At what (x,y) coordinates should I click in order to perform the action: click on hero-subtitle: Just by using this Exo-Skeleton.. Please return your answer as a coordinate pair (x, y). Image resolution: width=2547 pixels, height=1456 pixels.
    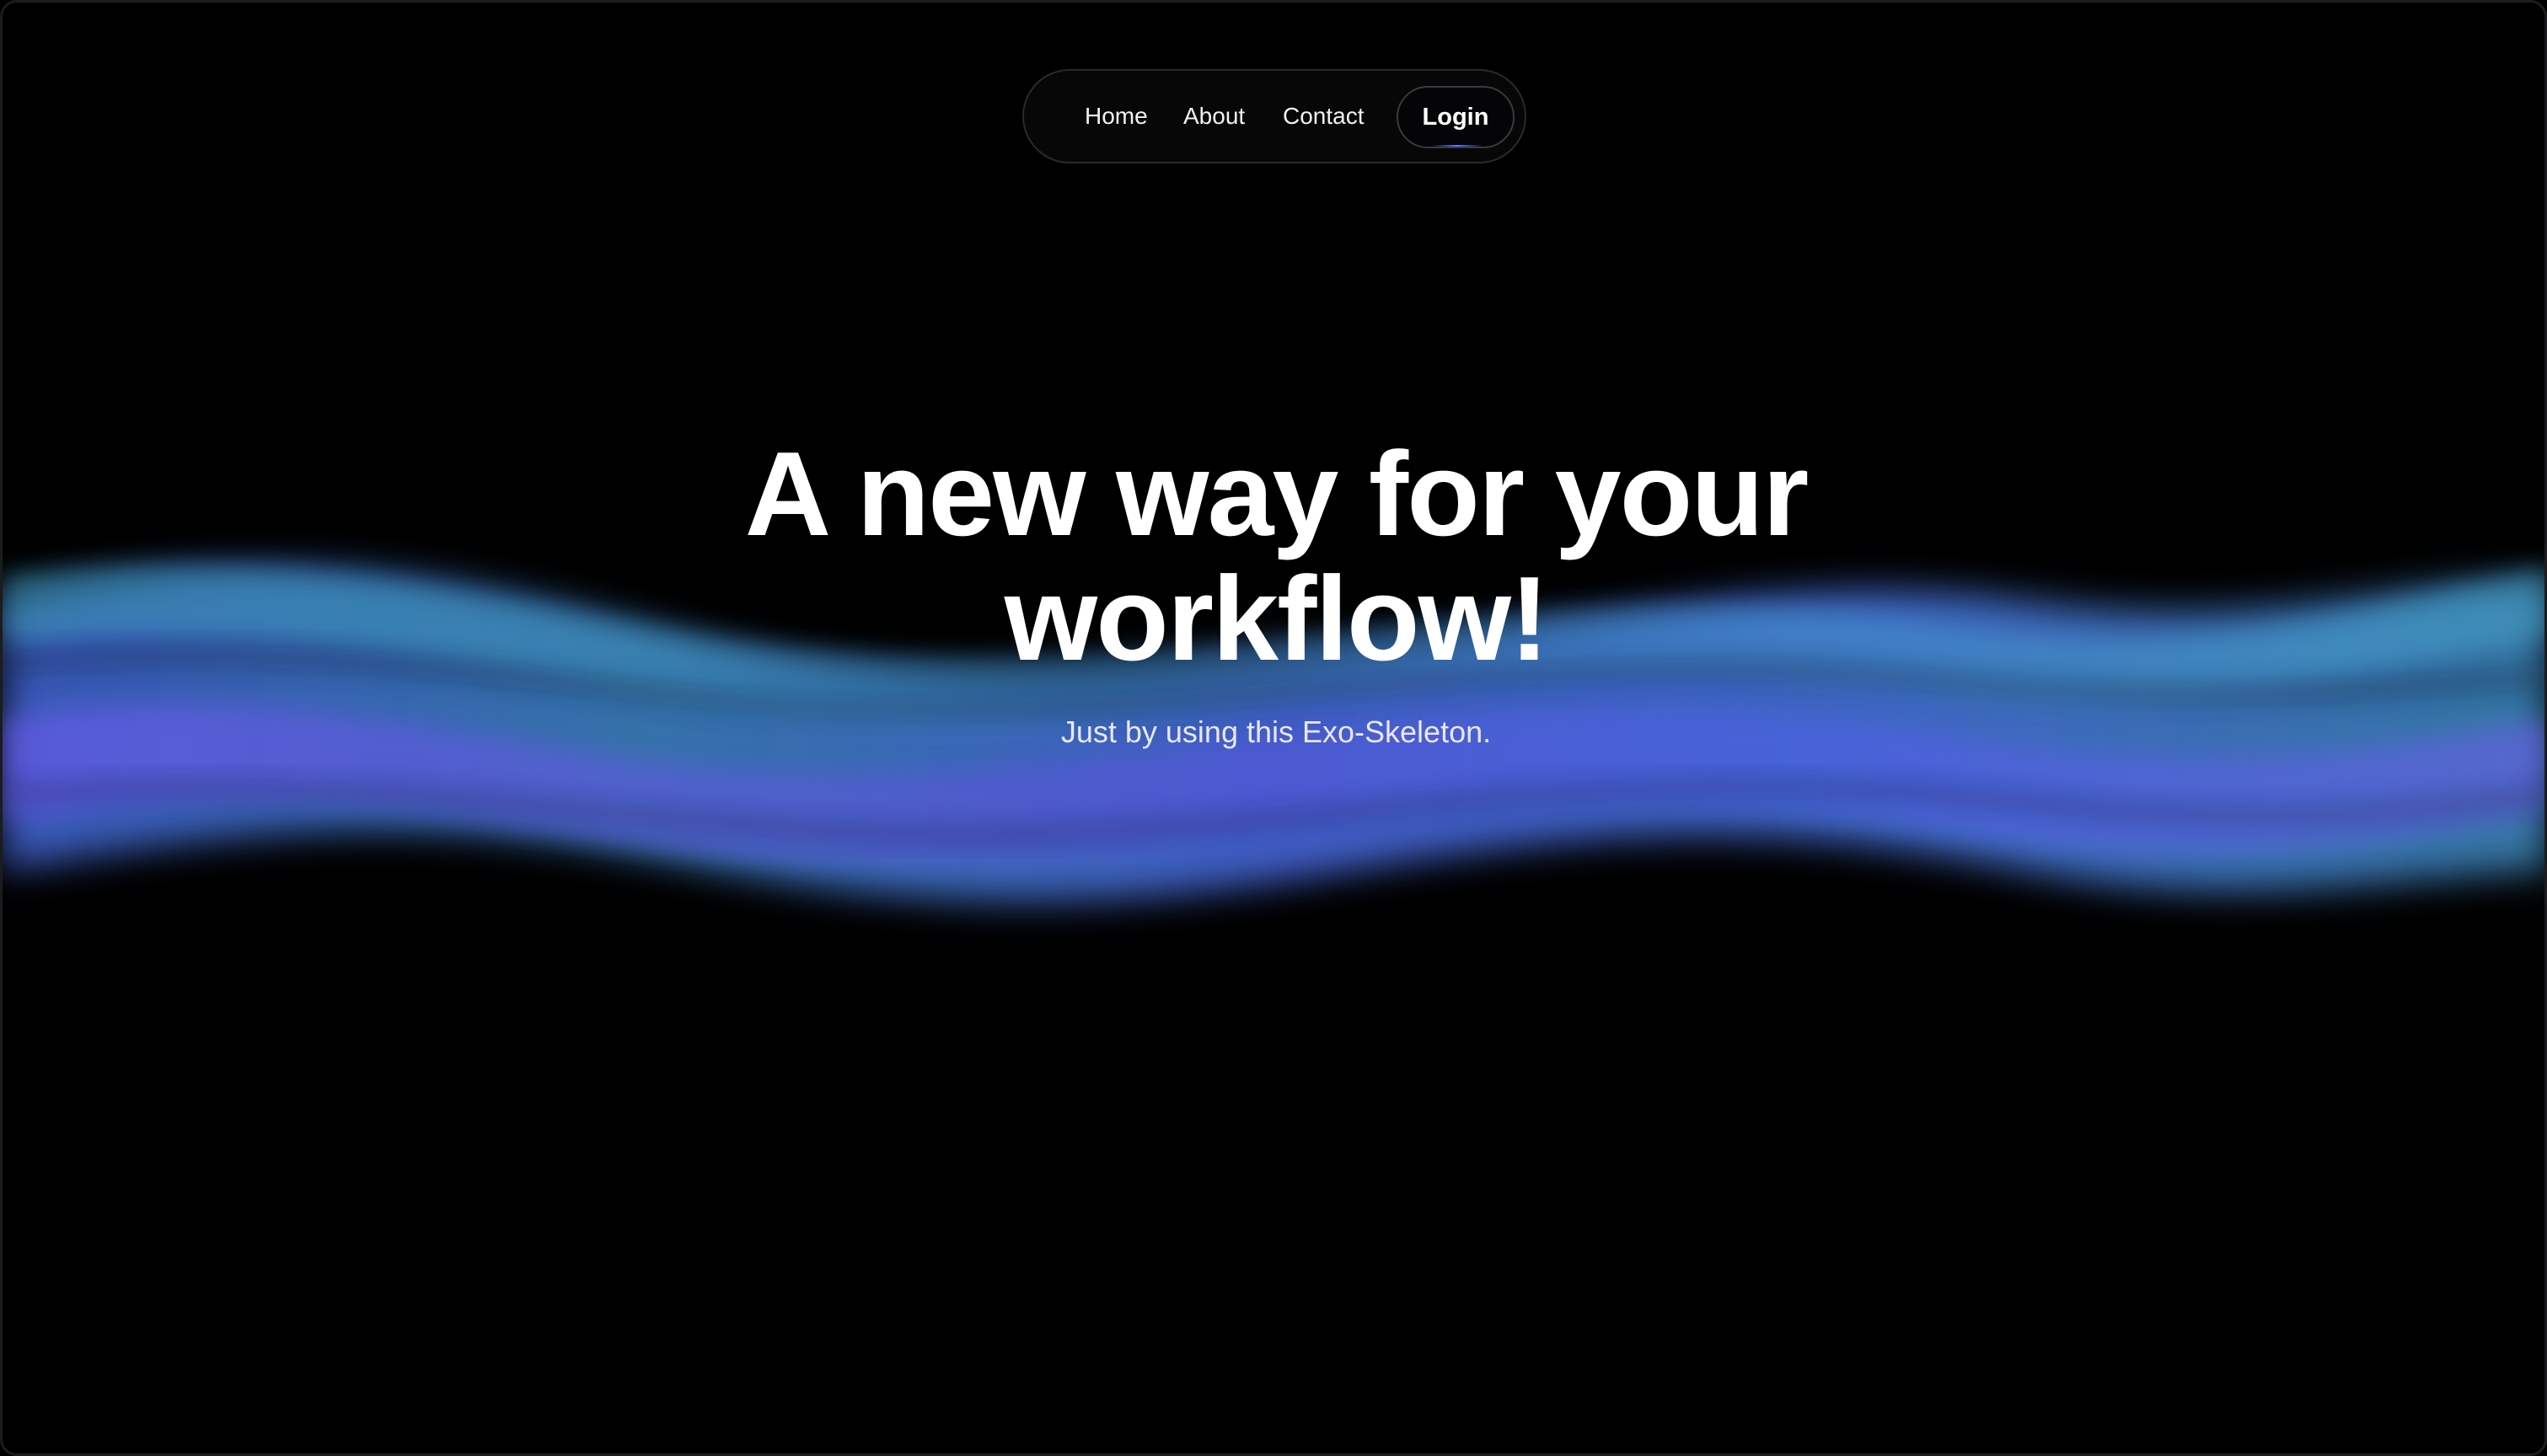
    Looking at the image, I should click on (1276, 732).